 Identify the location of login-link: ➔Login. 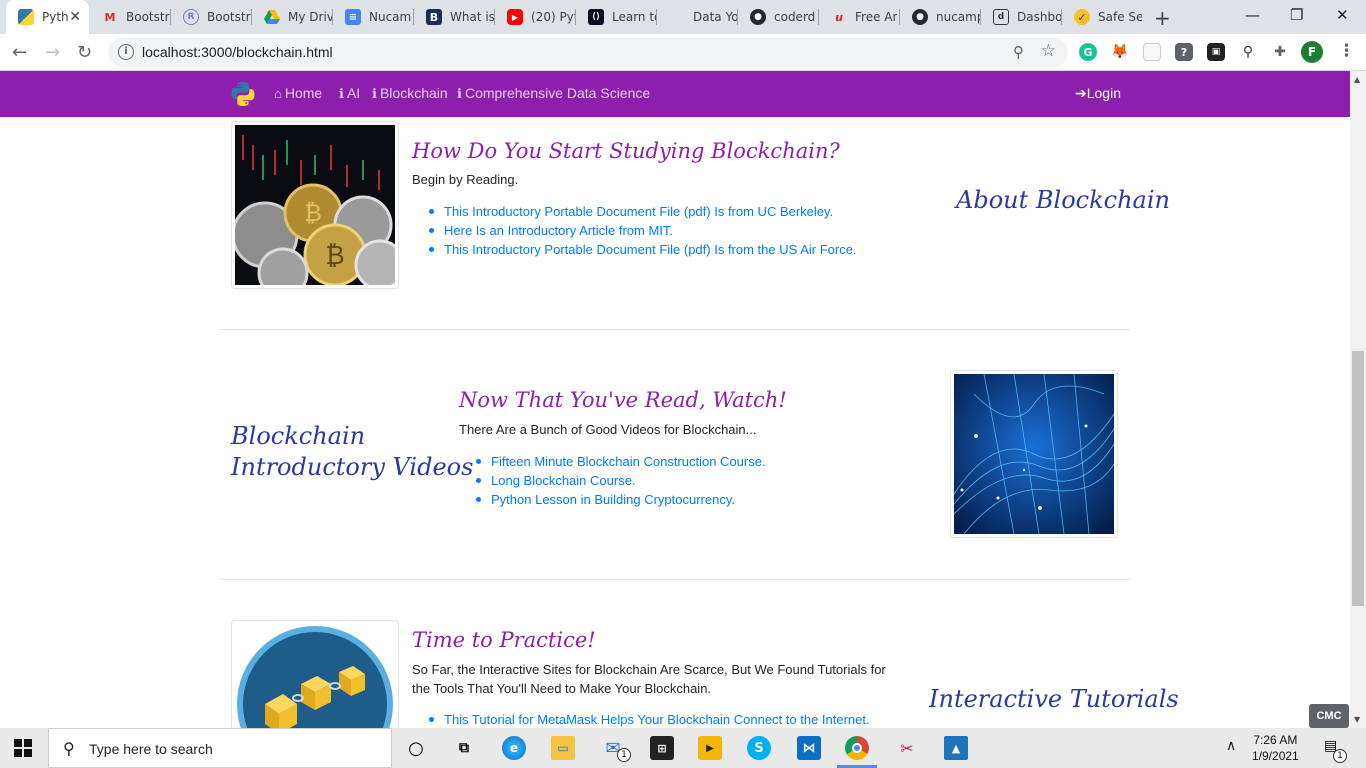
(1098, 93).